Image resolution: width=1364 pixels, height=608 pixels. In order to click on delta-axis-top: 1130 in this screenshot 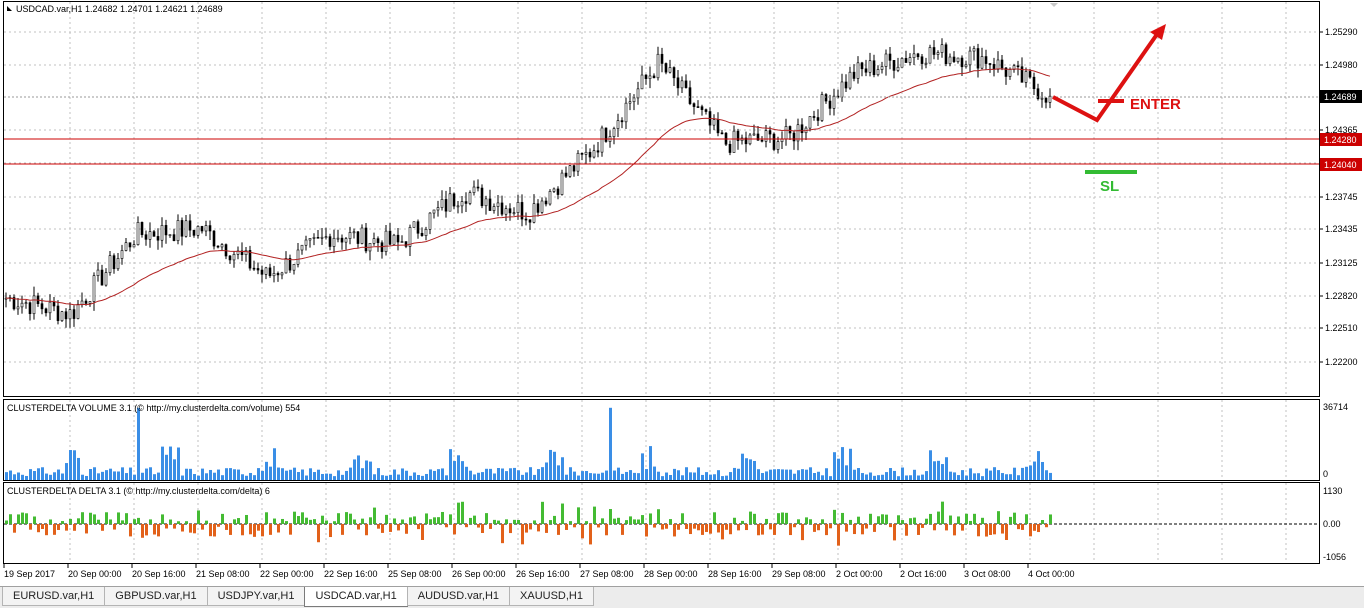, I will do `click(1332, 491)`.